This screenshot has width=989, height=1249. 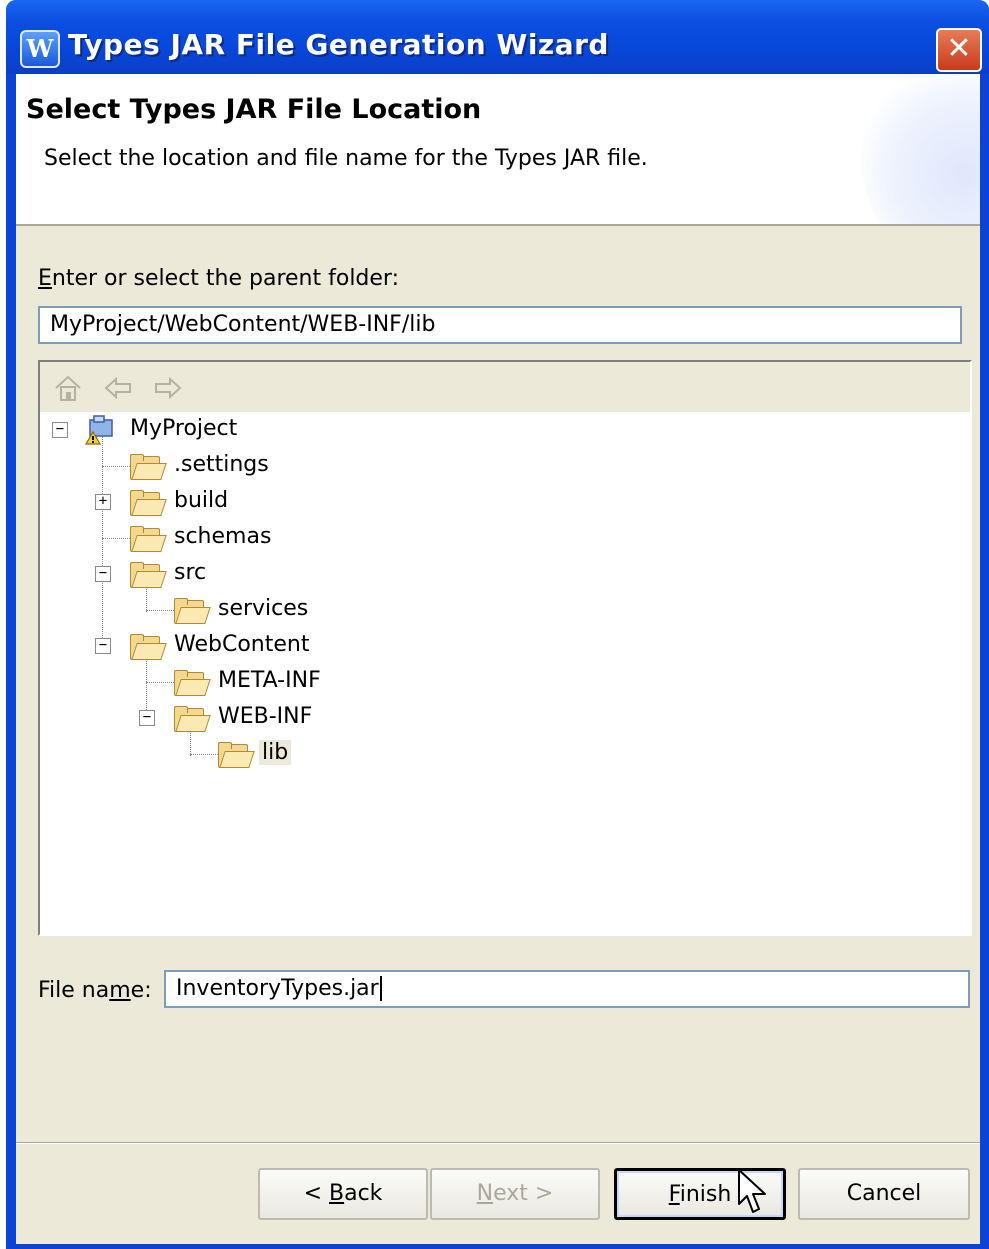 I want to click on tree-node-label: build, so click(x=201, y=500).